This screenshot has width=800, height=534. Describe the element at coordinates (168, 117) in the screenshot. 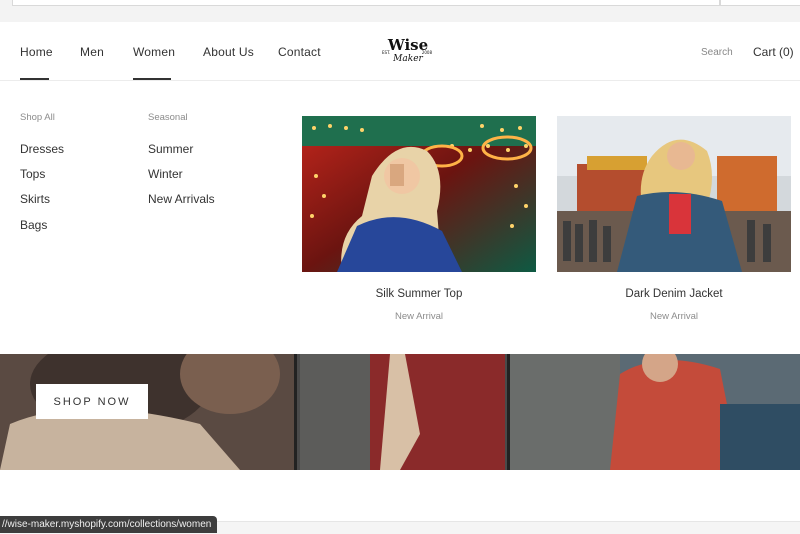

I see `seasonal-heading: Seasonal` at that location.